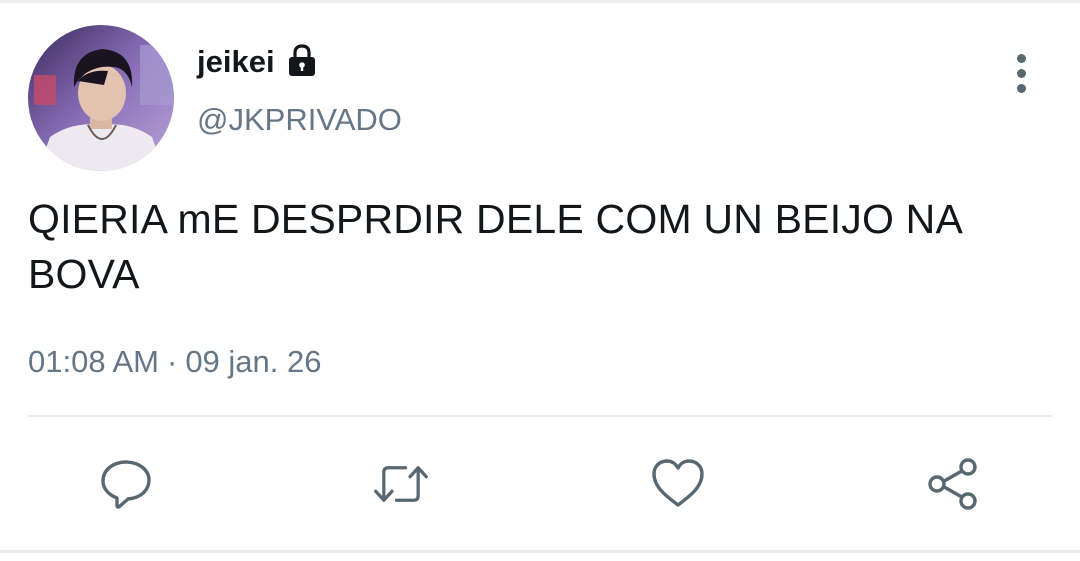 Image resolution: width=1080 pixels, height=561 pixels. I want to click on retweet-icon, so click(401, 484).